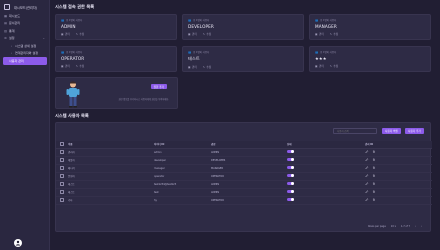  I want to click on table-row: 테스트 test1234@test123 ADMIN, so click(244, 184).